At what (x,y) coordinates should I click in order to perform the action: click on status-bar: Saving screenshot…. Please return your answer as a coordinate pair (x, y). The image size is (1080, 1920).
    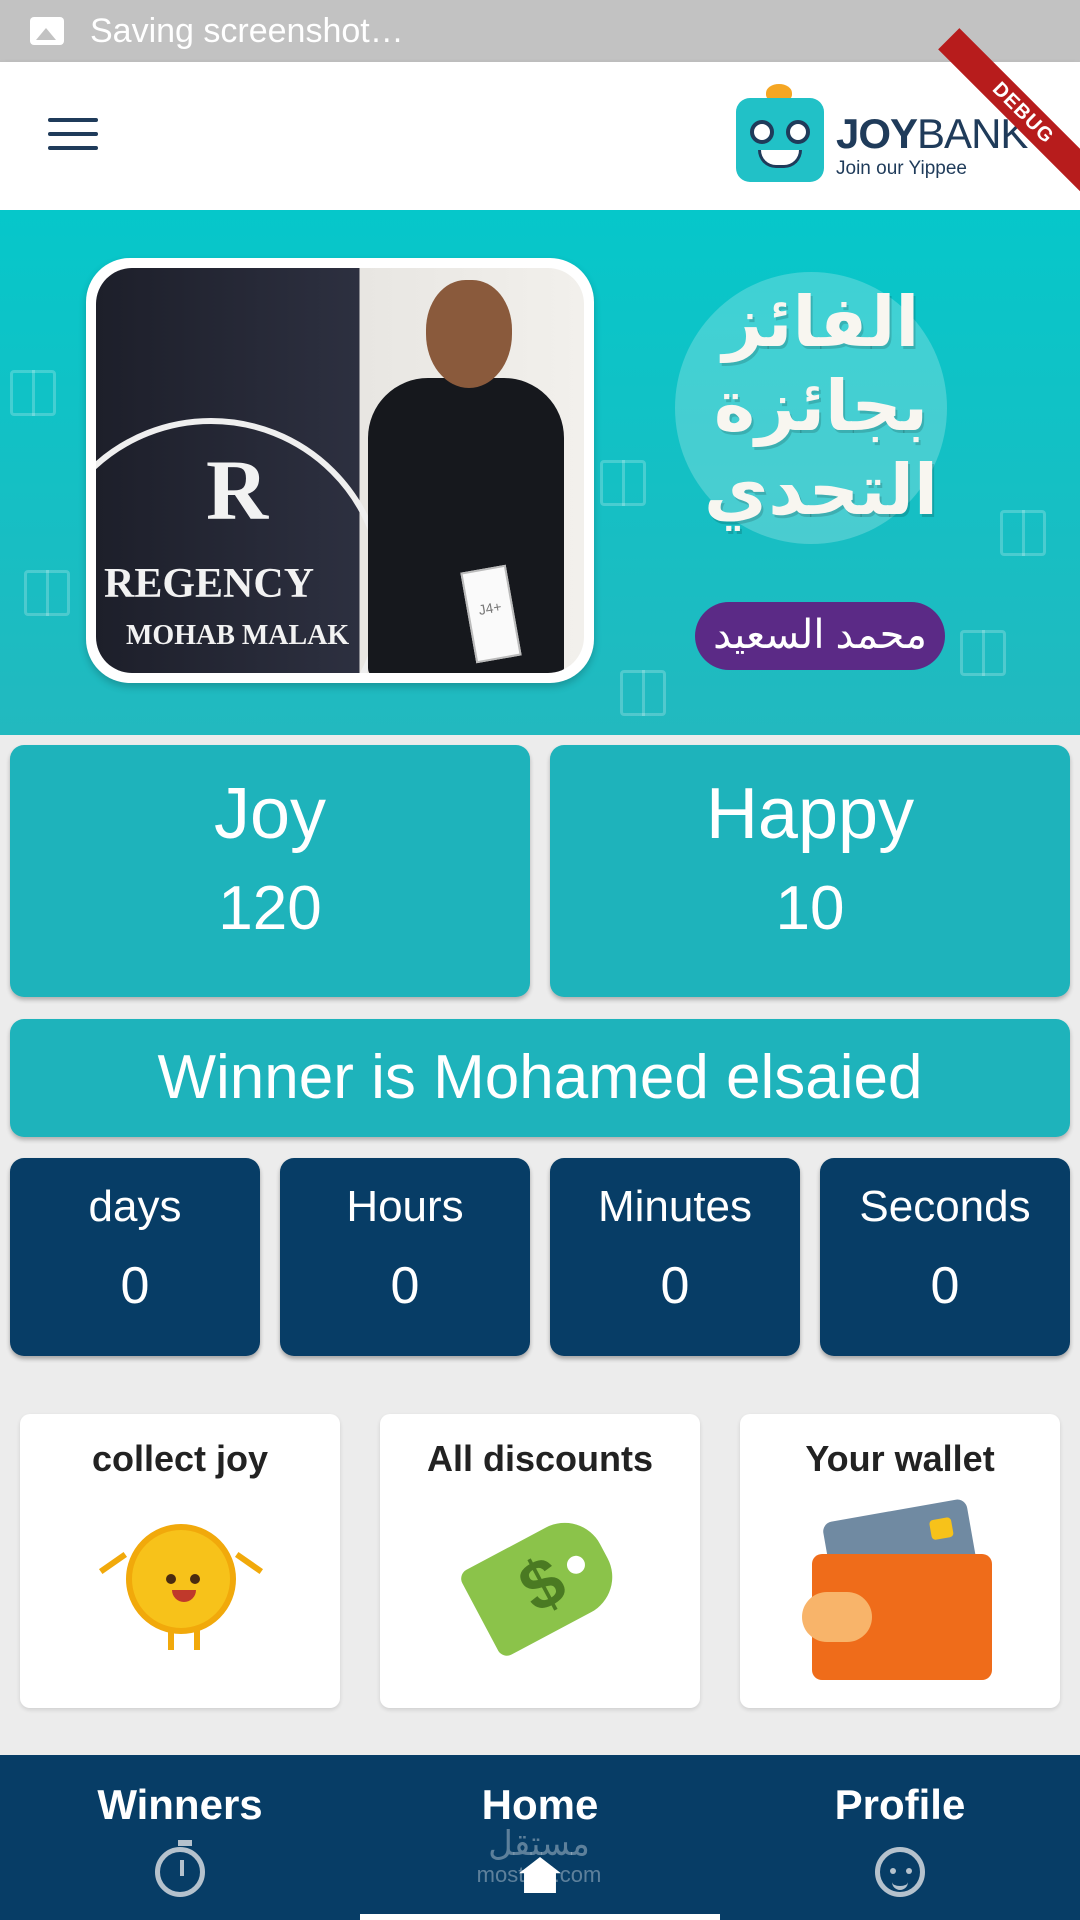
    Looking at the image, I should click on (540, 31).